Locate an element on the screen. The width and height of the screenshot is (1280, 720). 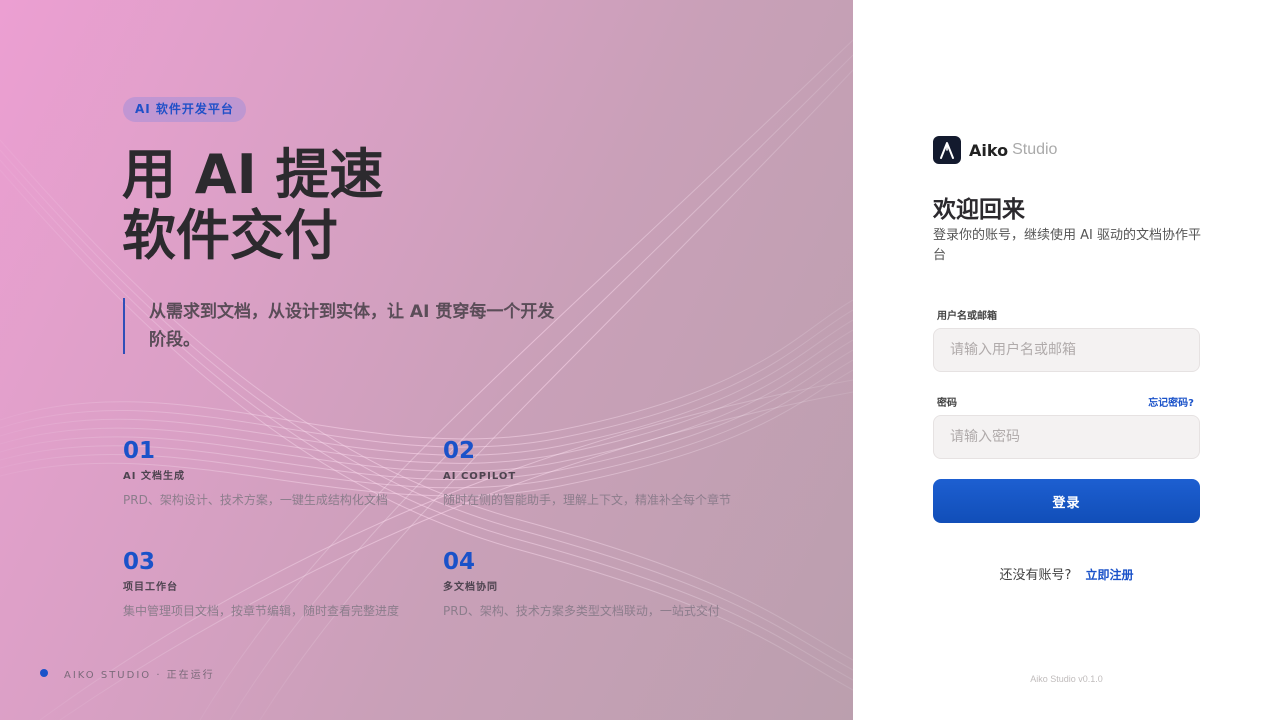
username-input is located at coordinates (1066, 350).